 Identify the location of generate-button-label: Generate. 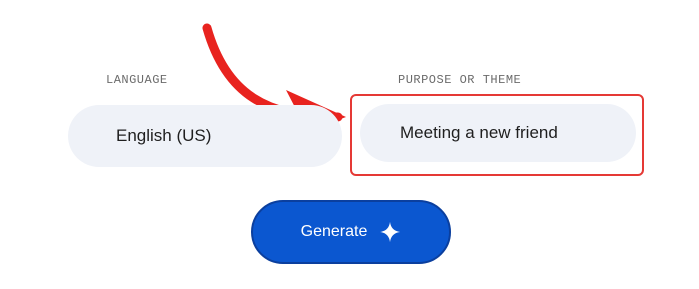
(334, 231).